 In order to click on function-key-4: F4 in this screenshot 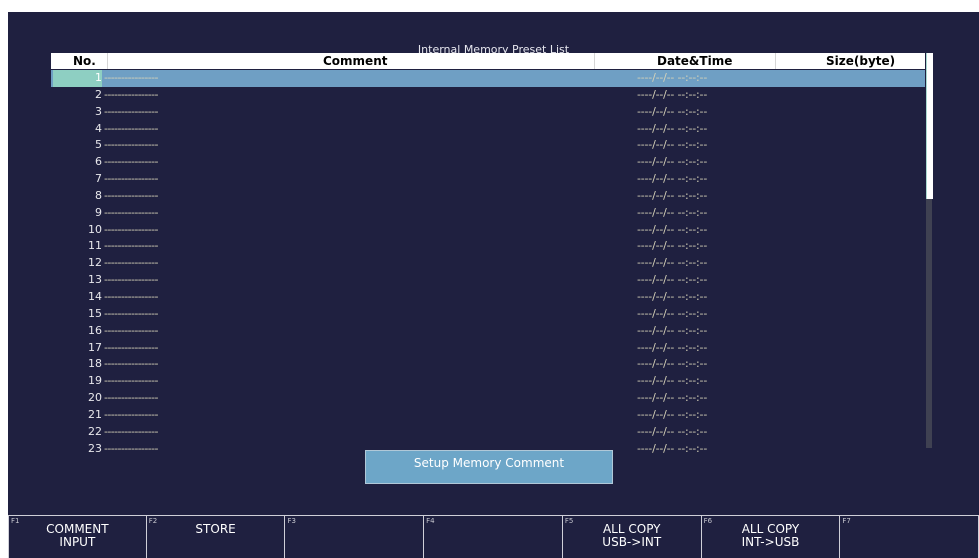, I will do `click(493, 536)`.